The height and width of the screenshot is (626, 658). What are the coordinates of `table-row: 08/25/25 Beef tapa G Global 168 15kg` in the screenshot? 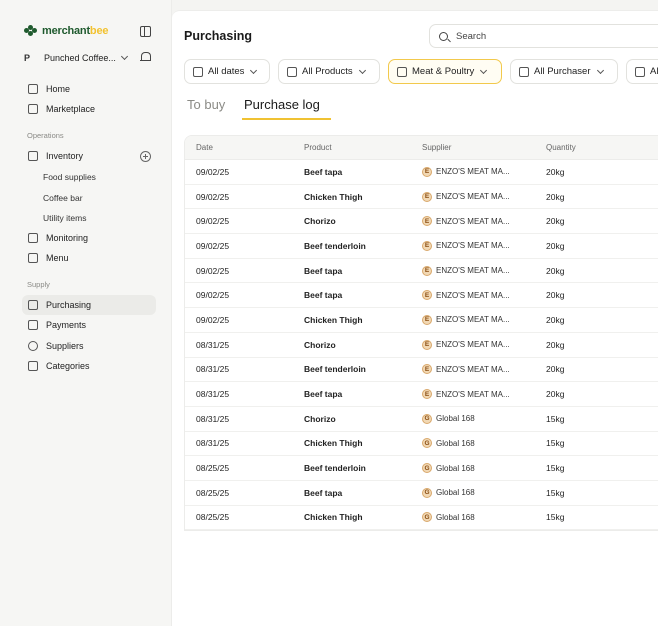 It's located at (421, 493).